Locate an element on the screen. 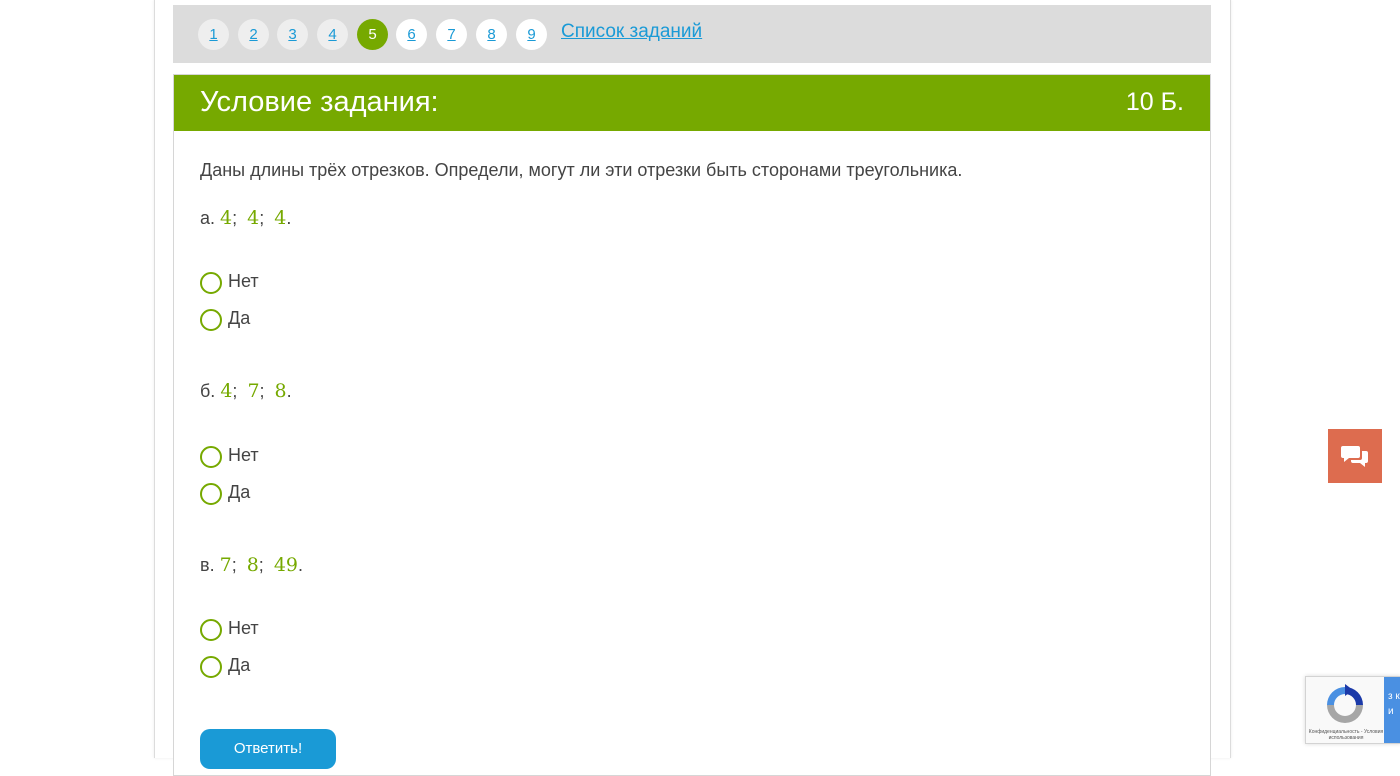 The height and width of the screenshot is (776, 1400). pager-page-3: 3 is located at coordinates (292, 34).